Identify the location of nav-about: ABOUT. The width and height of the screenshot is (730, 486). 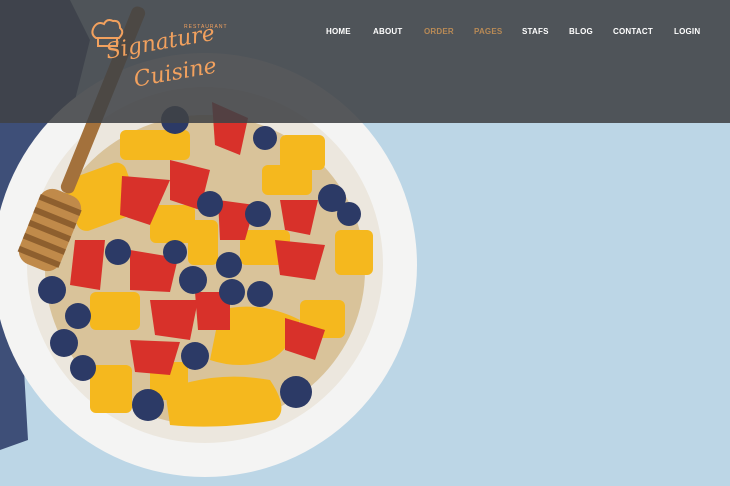
(387, 31).